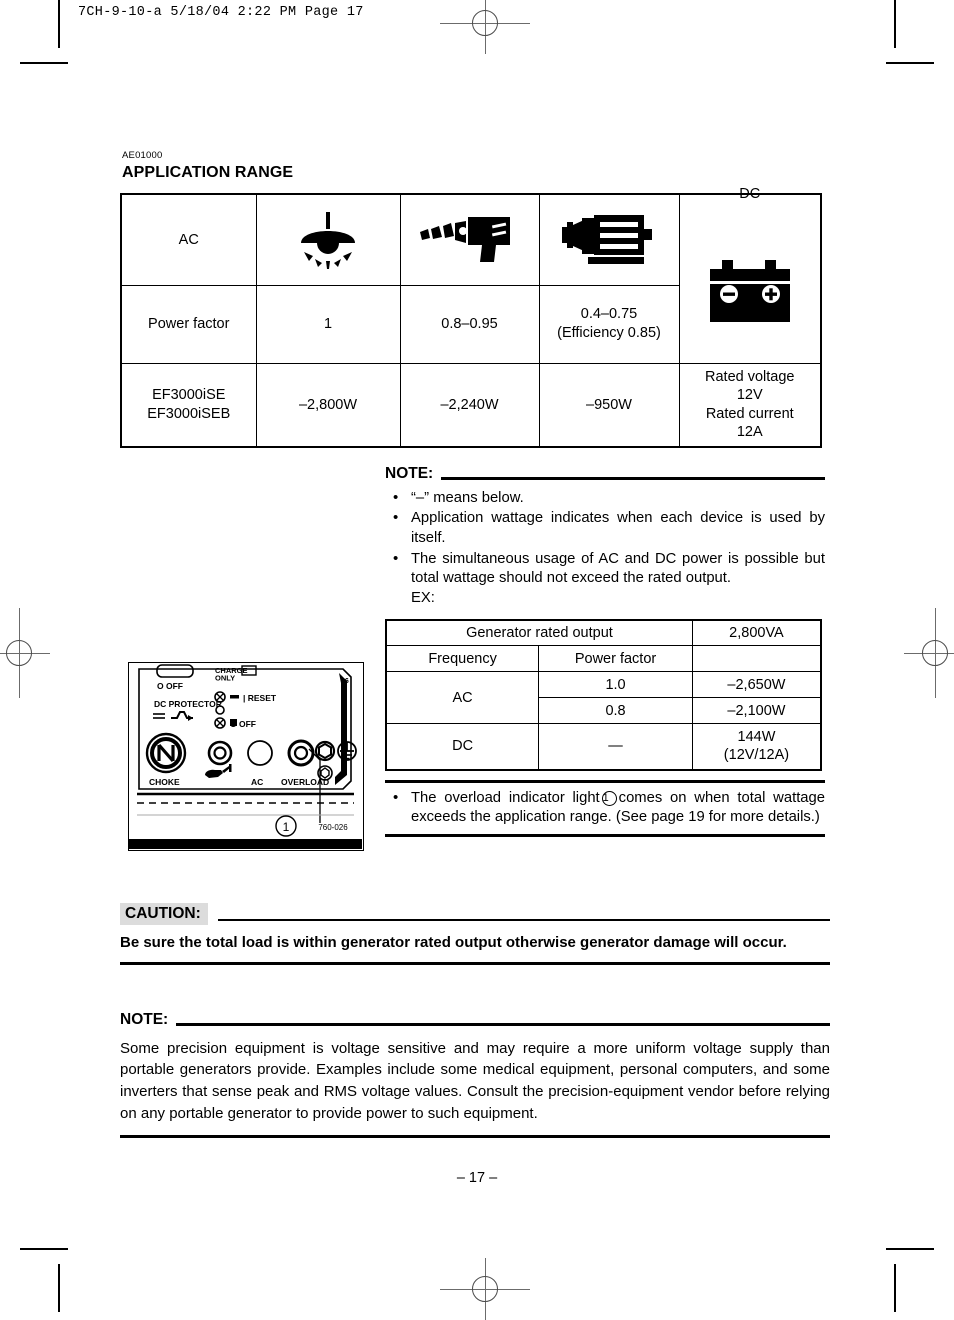 The height and width of the screenshot is (1320, 954). Describe the element at coordinates (756, 685) in the screenshot. I see `cell-ac-watt-1: –2,650W` at that location.